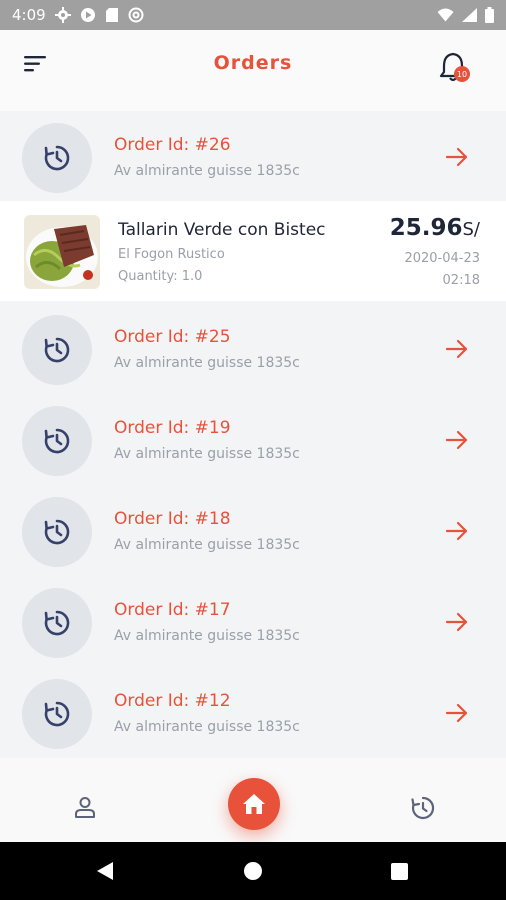 The image size is (506, 900). What do you see at coordinates (136, 15) in the screenshot?
I see `at-sign-icon` at bounding box center [136, 15].